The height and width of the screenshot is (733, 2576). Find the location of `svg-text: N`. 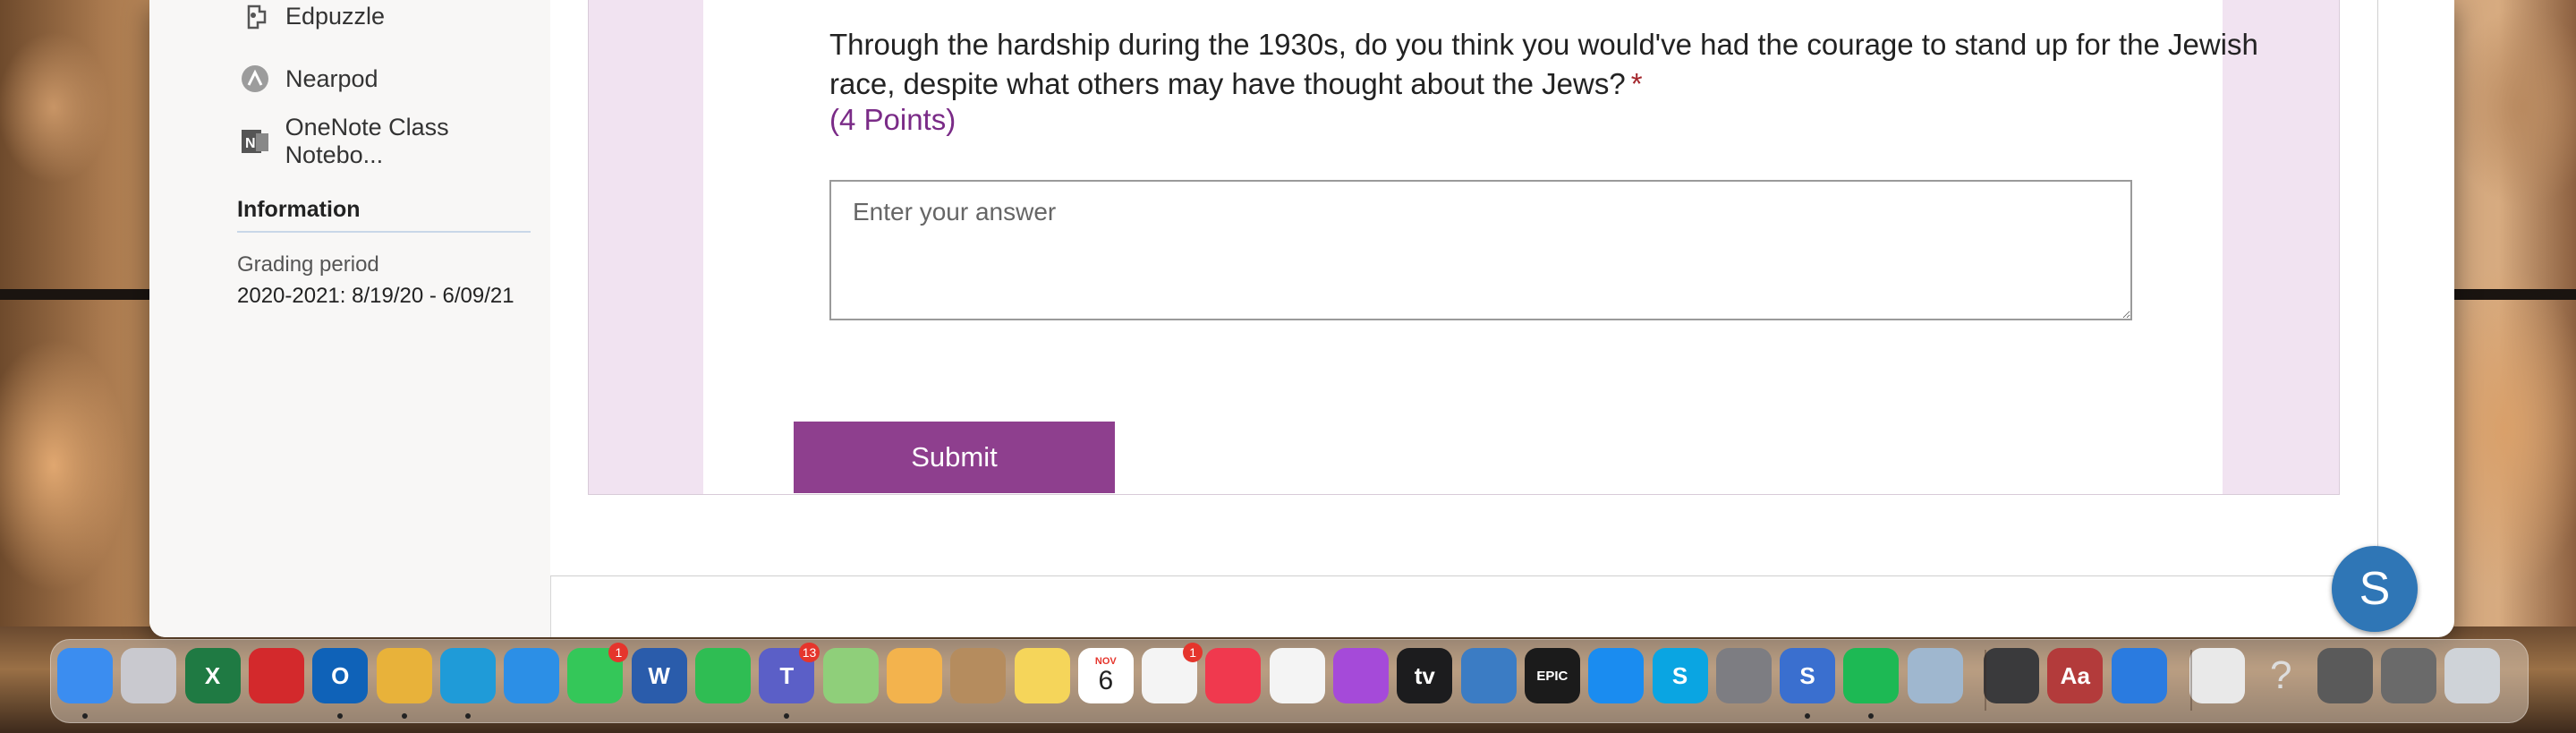

svg-text: N is located at coordinates (250, 143).